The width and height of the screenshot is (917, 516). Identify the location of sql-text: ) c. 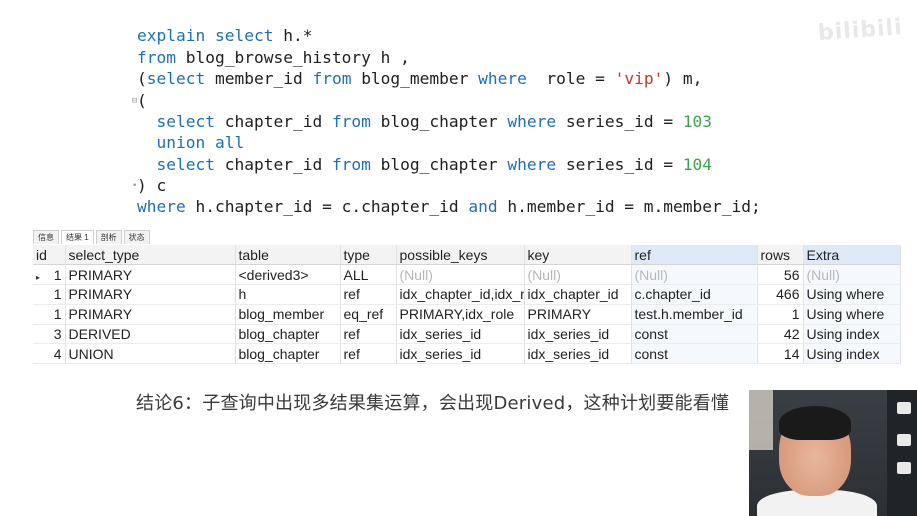
(152, 185).